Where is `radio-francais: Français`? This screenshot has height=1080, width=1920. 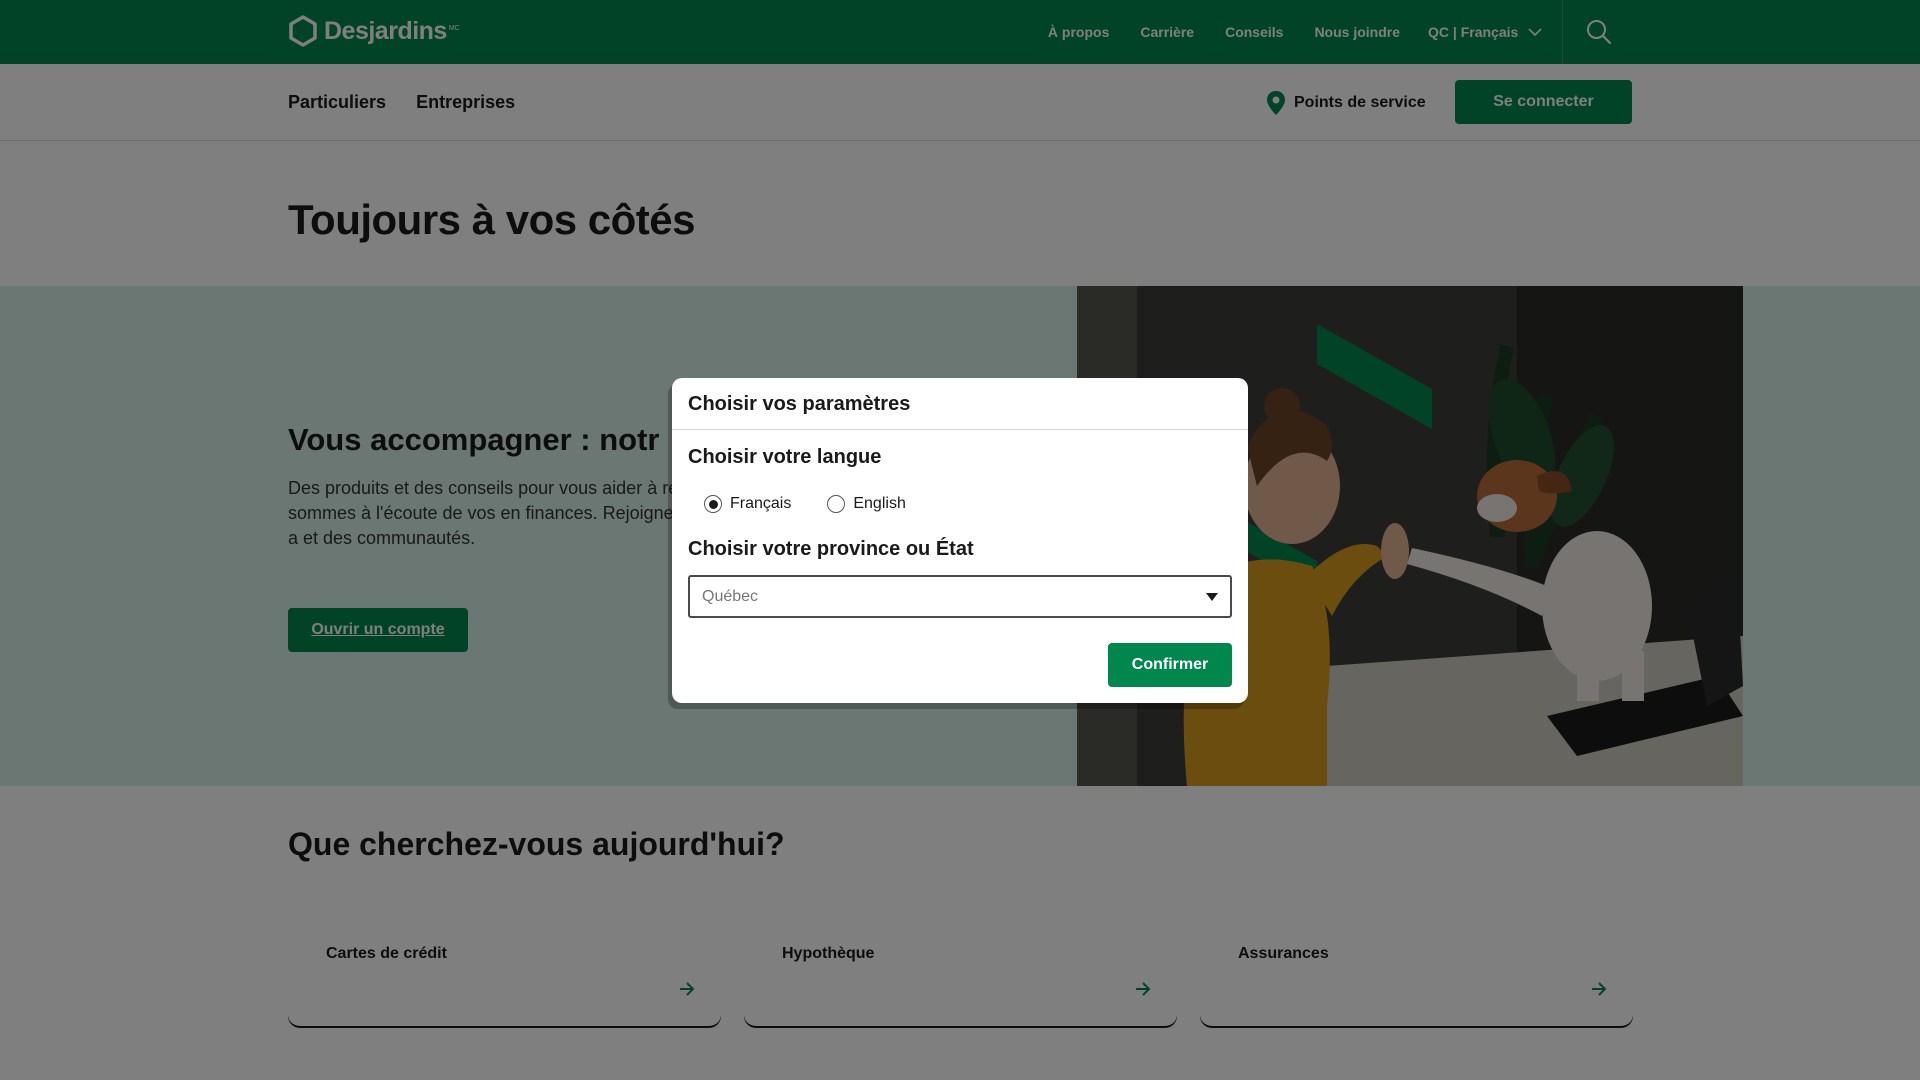
radio-francais: Français is located at coordinates (747, 504).